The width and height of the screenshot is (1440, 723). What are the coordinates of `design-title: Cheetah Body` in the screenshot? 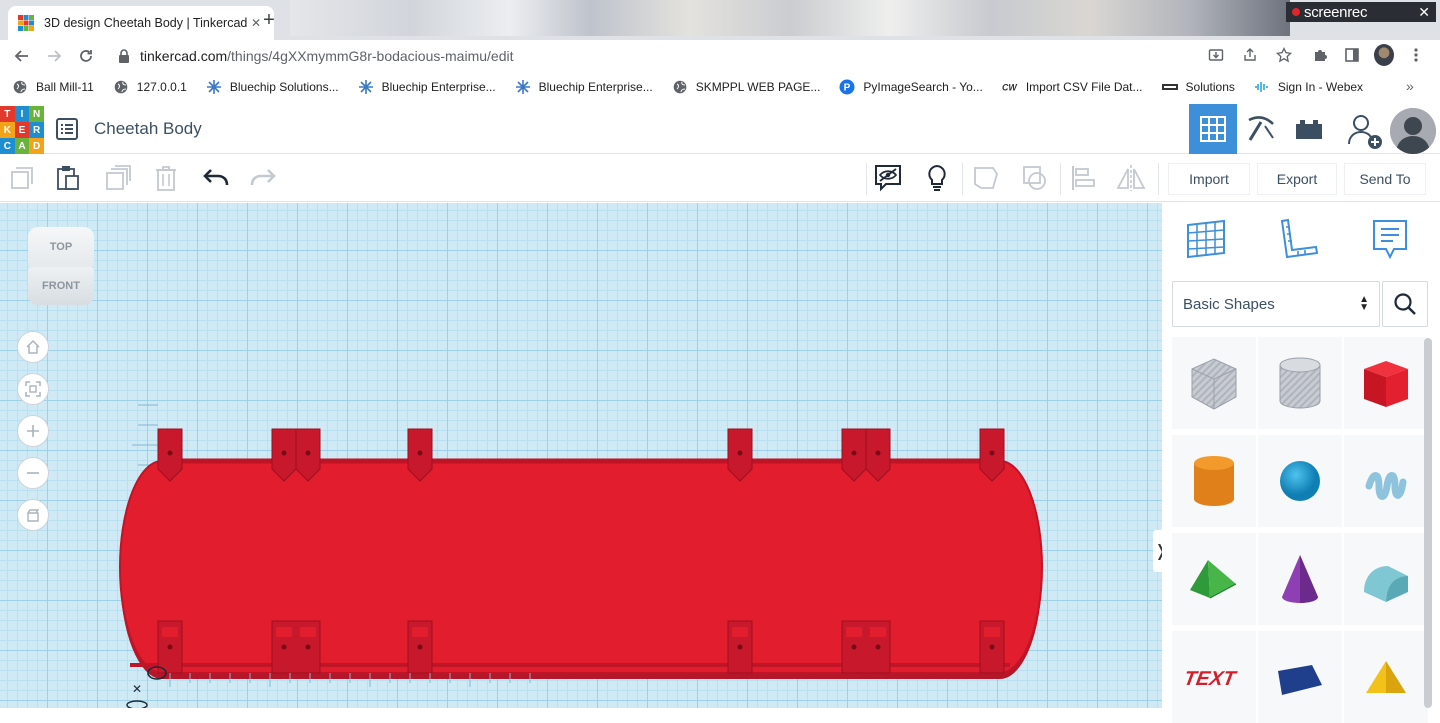 It's located at (148, 129).